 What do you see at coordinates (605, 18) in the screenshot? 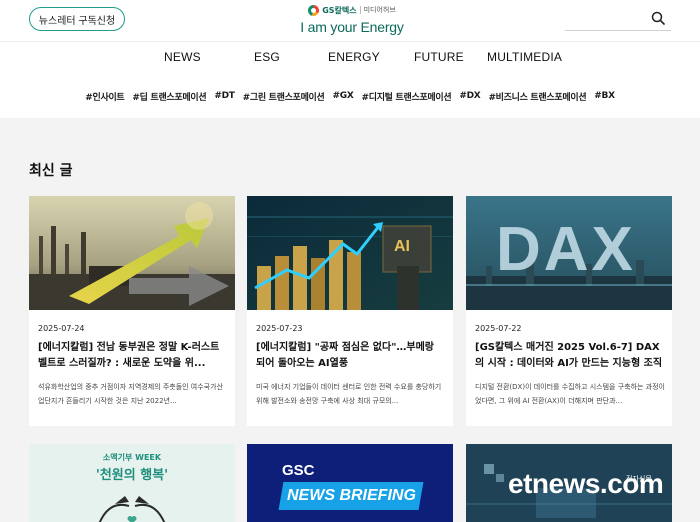
I see `search-input` at bounding box center [605, 18].